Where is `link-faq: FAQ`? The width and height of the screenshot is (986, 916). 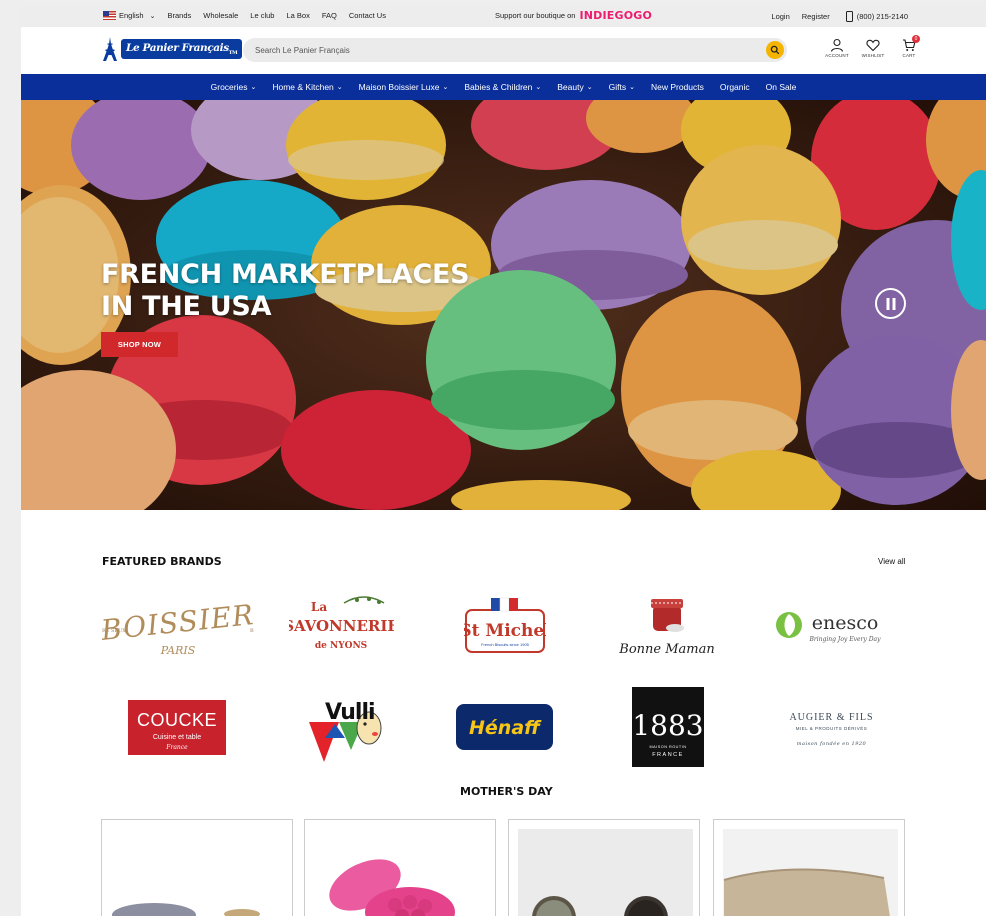
link-faq: FAQ is located at coordinates (329, 15).